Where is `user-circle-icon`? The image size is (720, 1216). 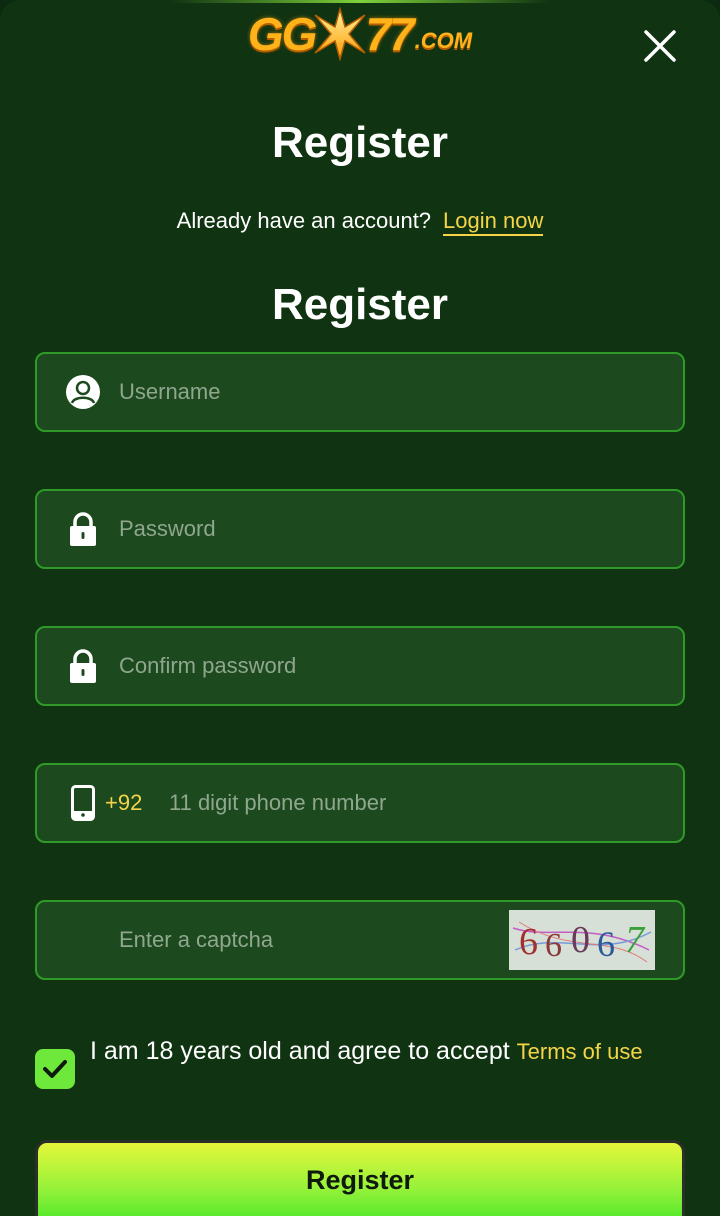
user-circle-icon is located at coordinates (83, 392).